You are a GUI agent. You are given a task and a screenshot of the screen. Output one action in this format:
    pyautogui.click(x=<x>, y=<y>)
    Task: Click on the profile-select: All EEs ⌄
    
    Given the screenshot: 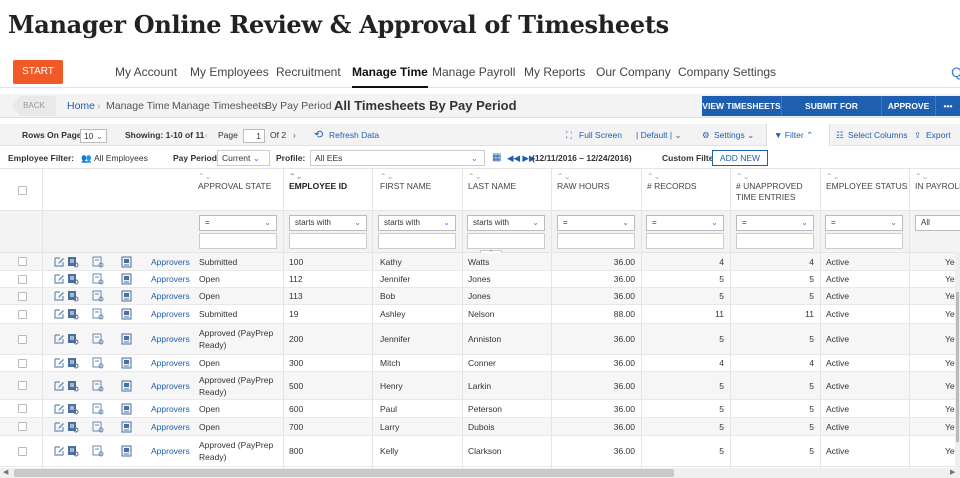 What is the action you would take?
    pyautogui.click(x=397, y=158)
    